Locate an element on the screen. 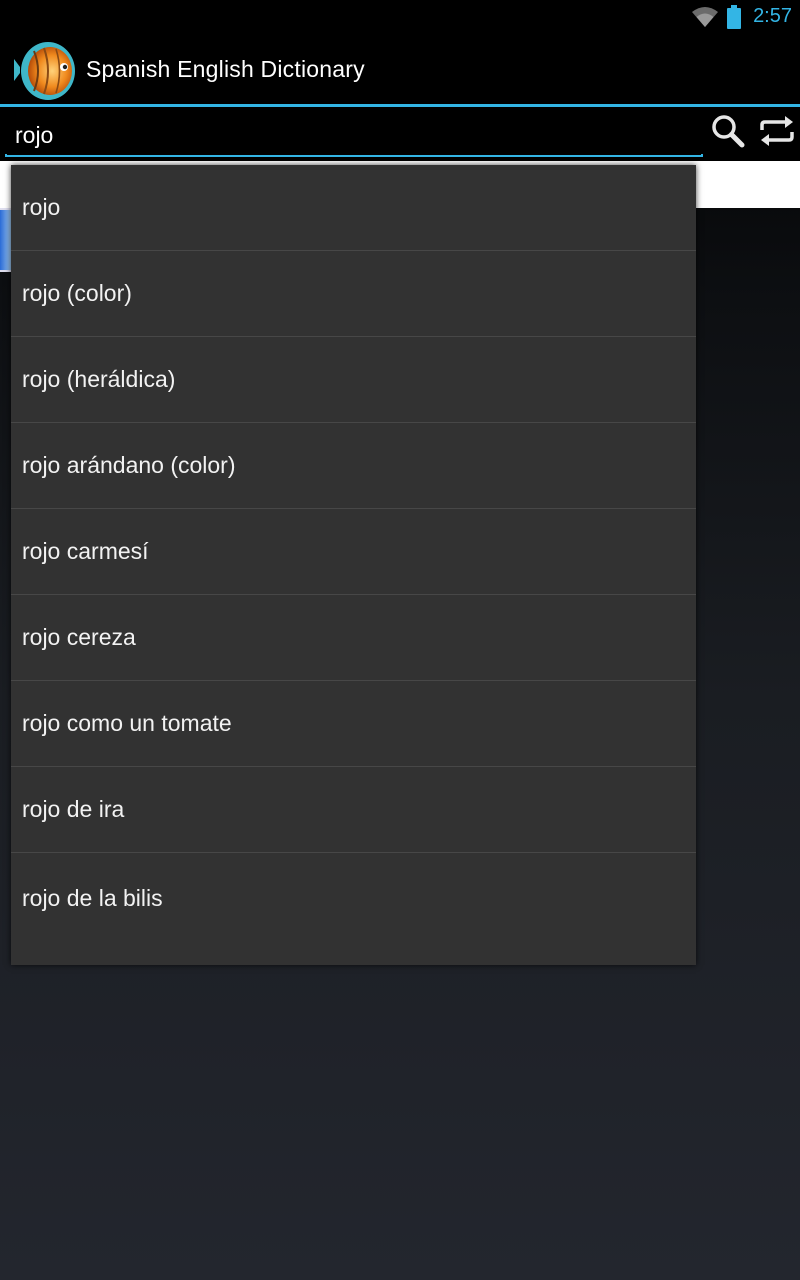 The image size is (800, 1280). suggestion-item: rojo (heráldica) is located at coordinates (353, 380).